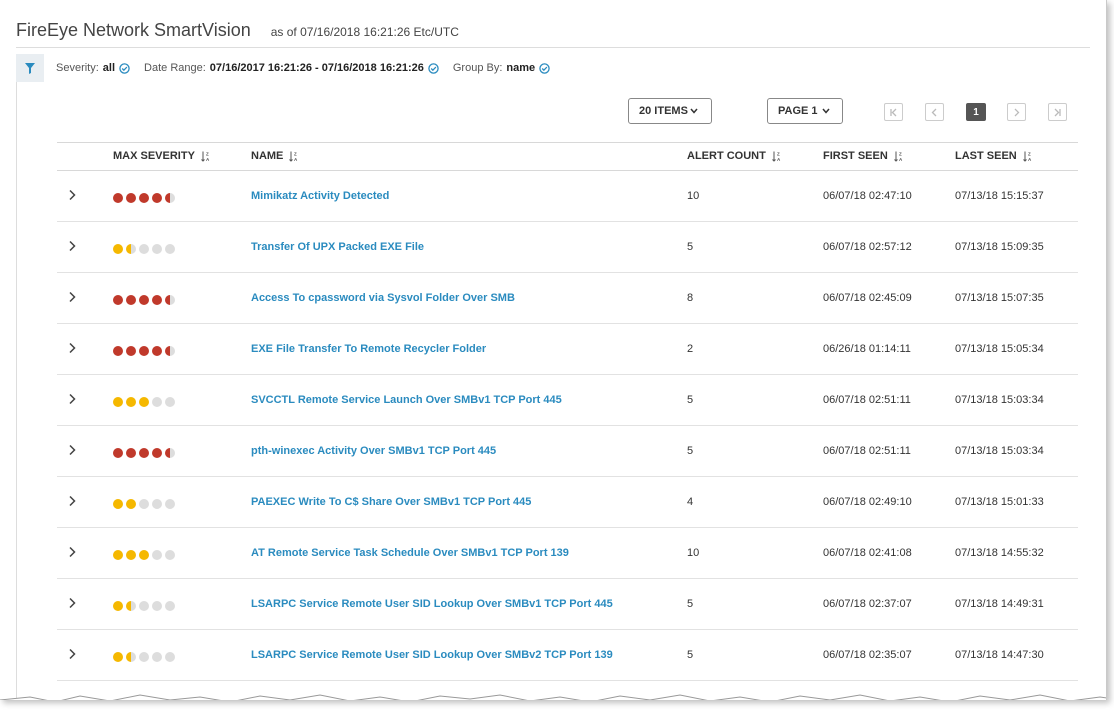 This screenshot has height=716, width=1114. I want to click on severity-filter: Severity: all, so click(93, 68).